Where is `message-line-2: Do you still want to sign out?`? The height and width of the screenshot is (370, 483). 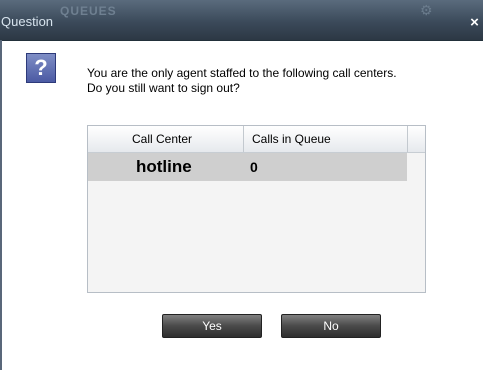
message-line-2: Do you still want to sign out? is located at coordinates (163, 88).